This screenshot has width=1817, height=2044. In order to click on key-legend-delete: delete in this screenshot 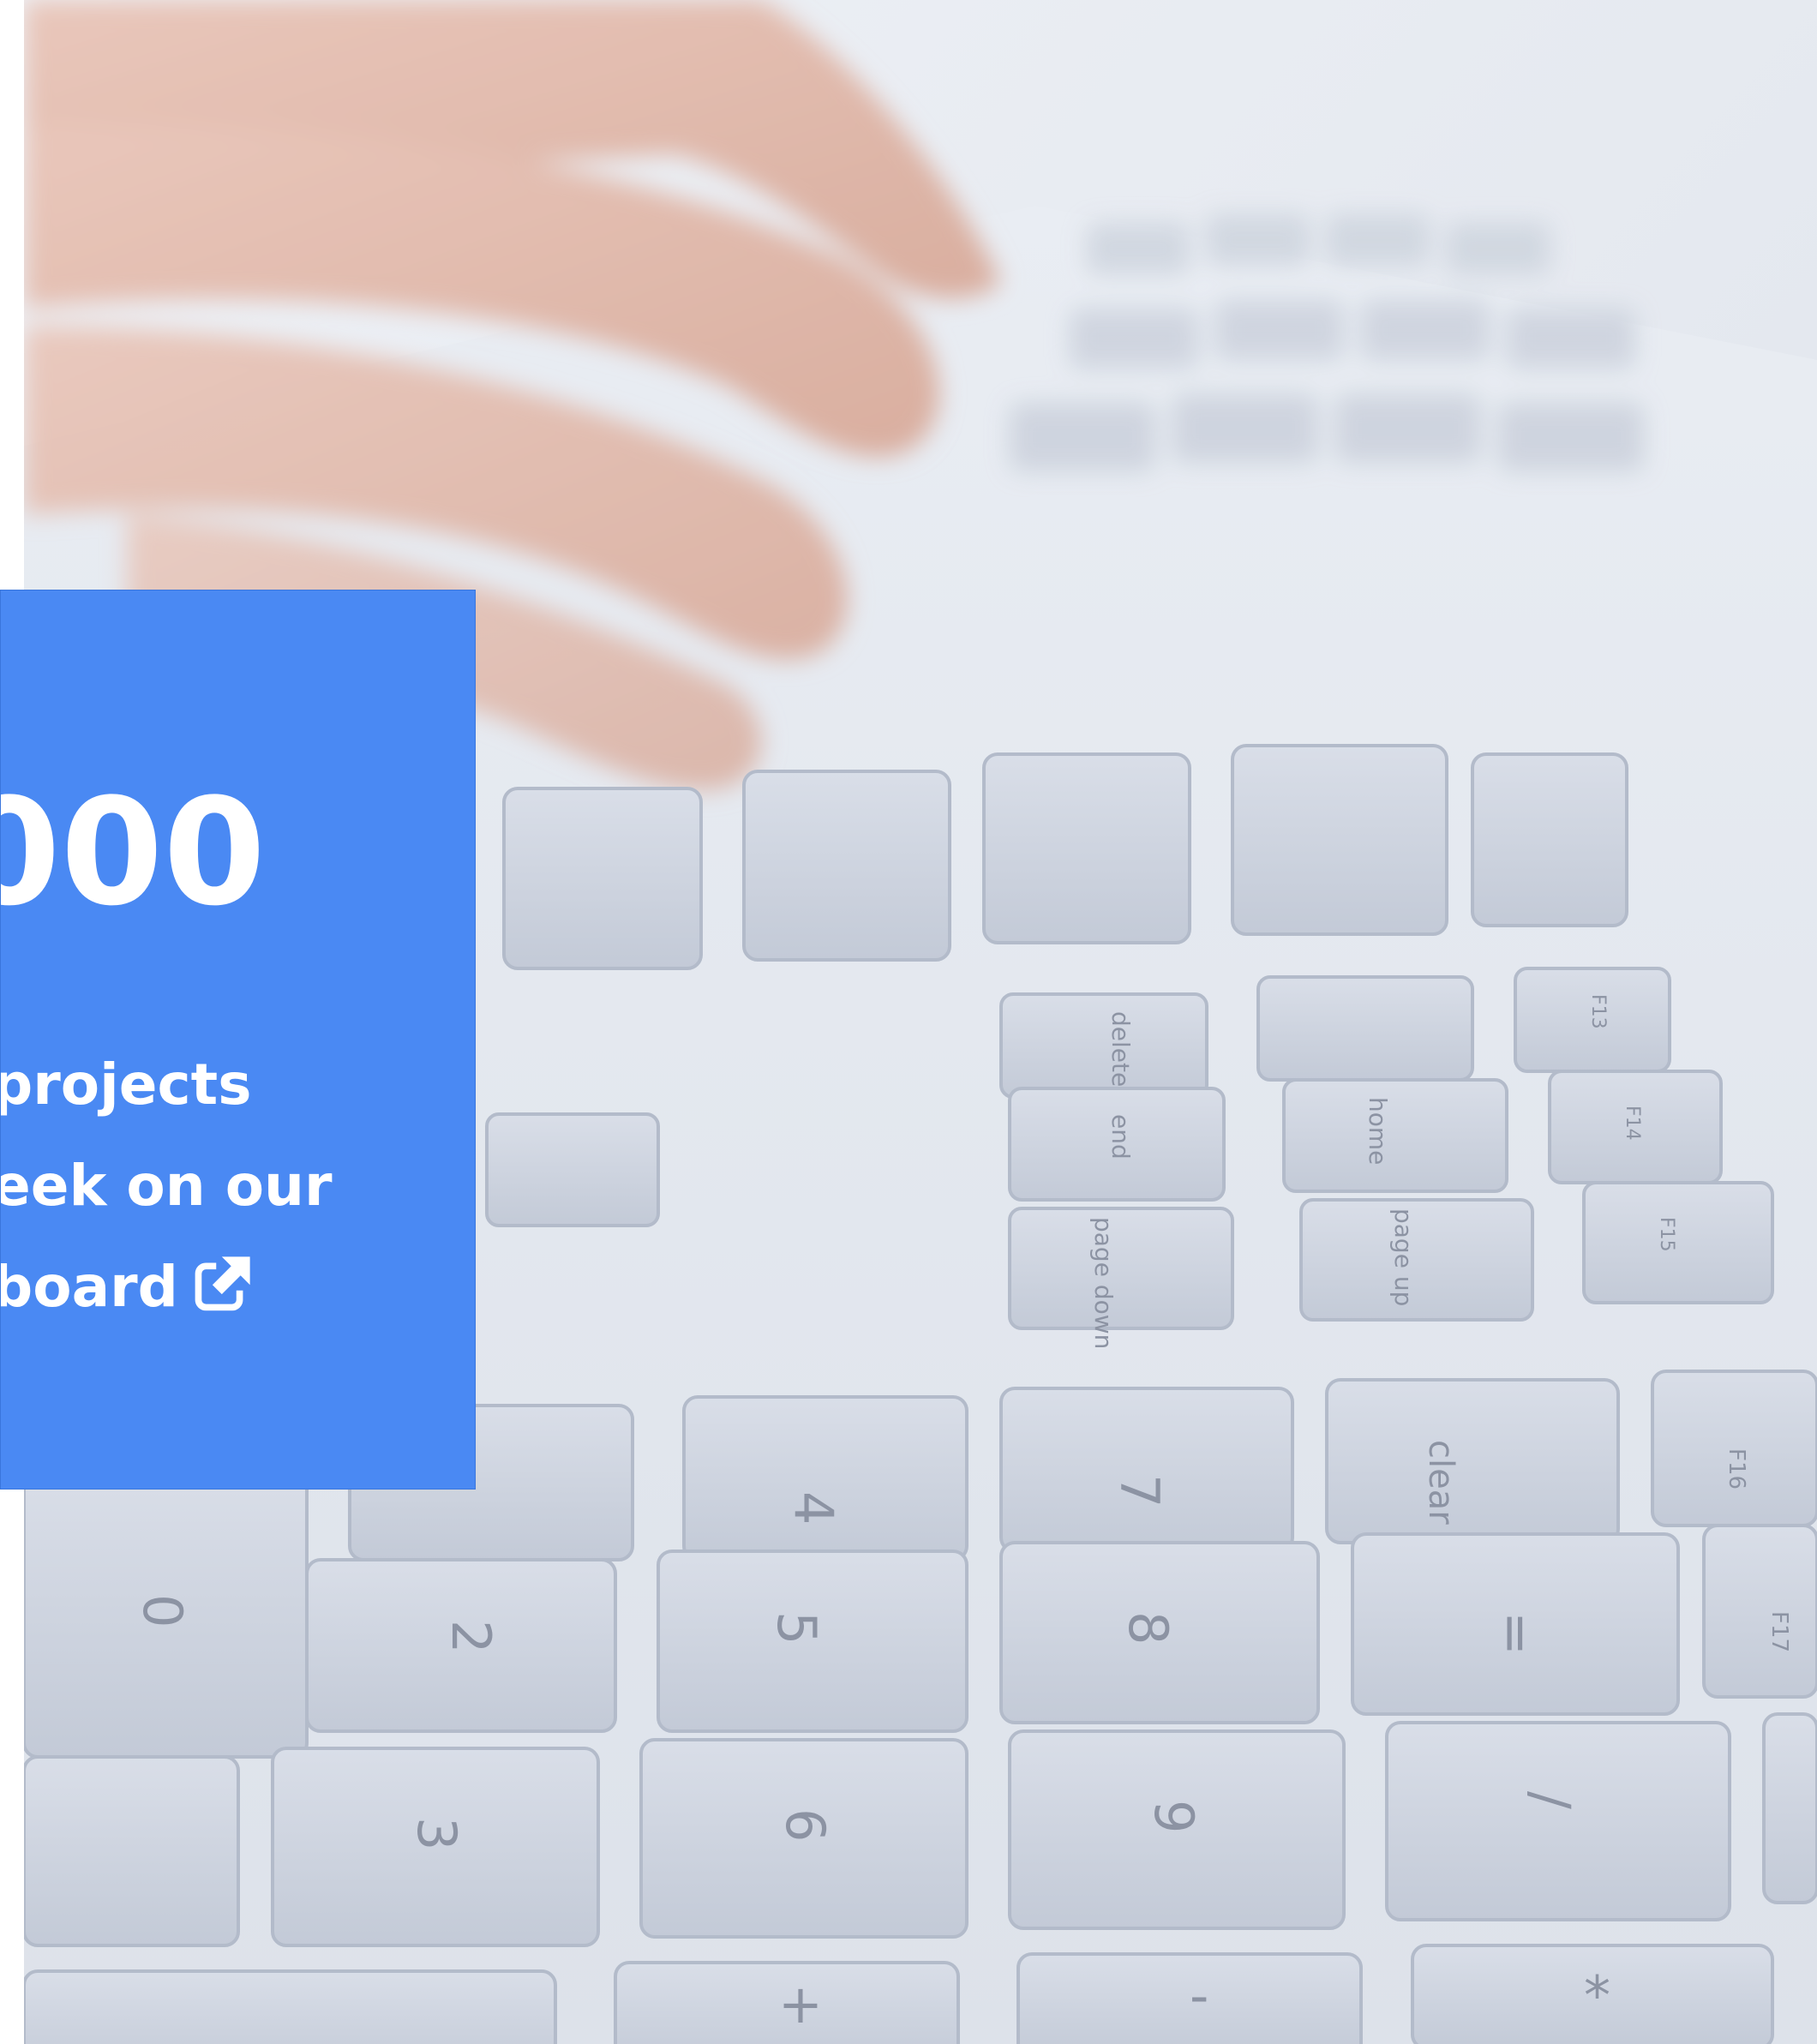, I will do `click(1120, 1049)`.